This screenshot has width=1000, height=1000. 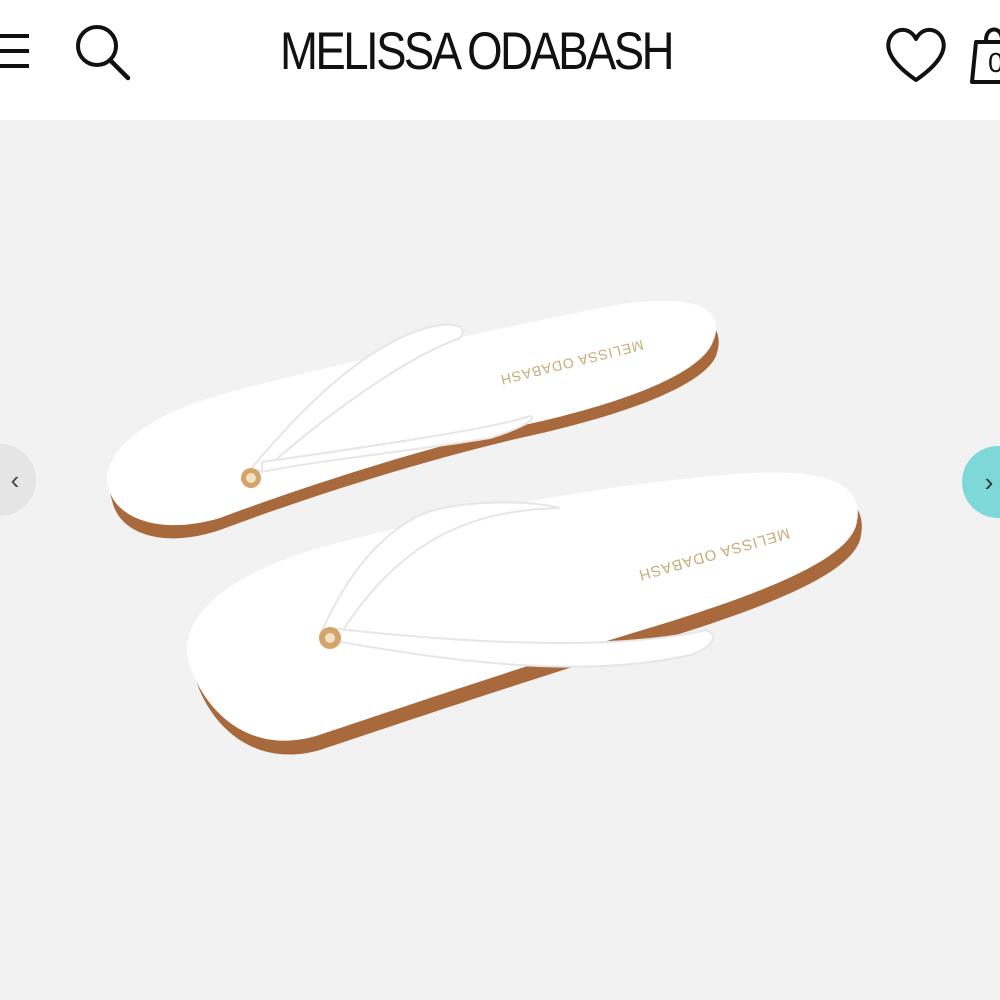 I want to click on search-icon, so click(x=103, y=53).